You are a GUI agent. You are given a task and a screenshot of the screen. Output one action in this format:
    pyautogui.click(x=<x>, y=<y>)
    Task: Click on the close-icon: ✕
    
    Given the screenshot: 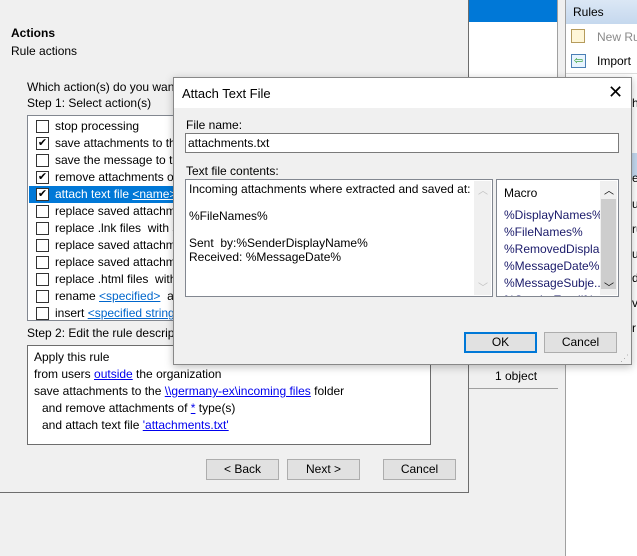 What is the action you would take?
    pyautogui.click(x=615, y=92)
    